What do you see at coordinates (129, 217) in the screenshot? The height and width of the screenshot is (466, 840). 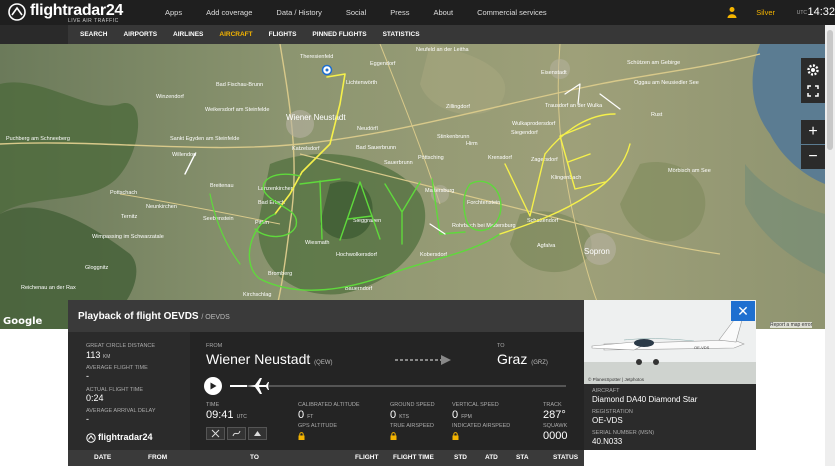 I see `place-label: Ternitz` at bounding box center [129, 217].